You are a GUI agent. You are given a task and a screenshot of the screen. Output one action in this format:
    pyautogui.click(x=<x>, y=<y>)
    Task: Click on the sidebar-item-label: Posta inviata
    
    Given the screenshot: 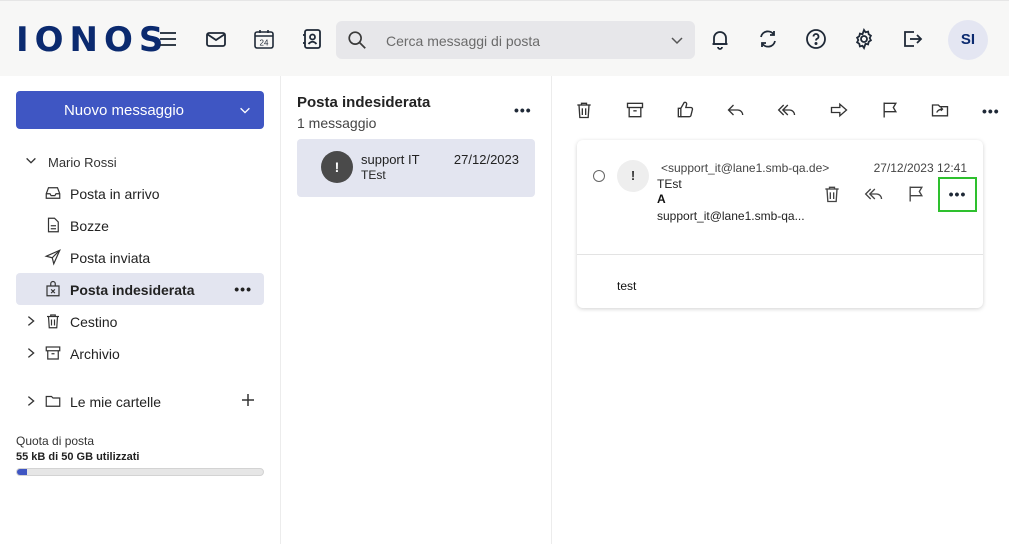 What is the action you would take?
    pyautogui.click(x=110, y=258)
    